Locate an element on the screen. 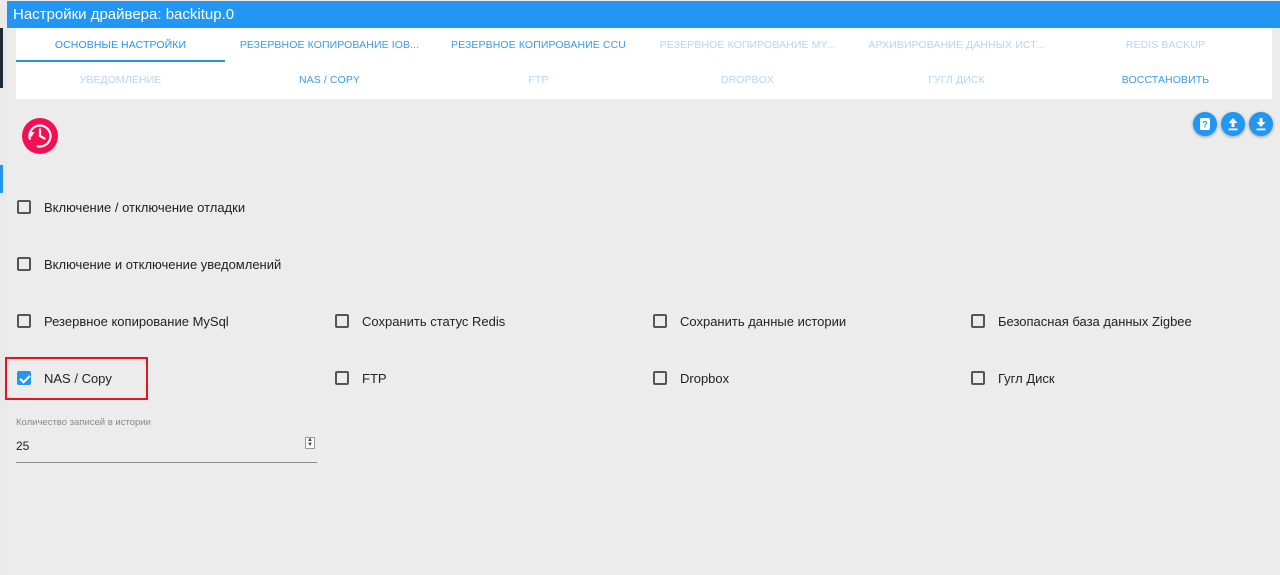 The width and height of the screenshot is (1280, 575). tab-redis-backup: REDIS BACKUP is located at coordinates (1165, 45).